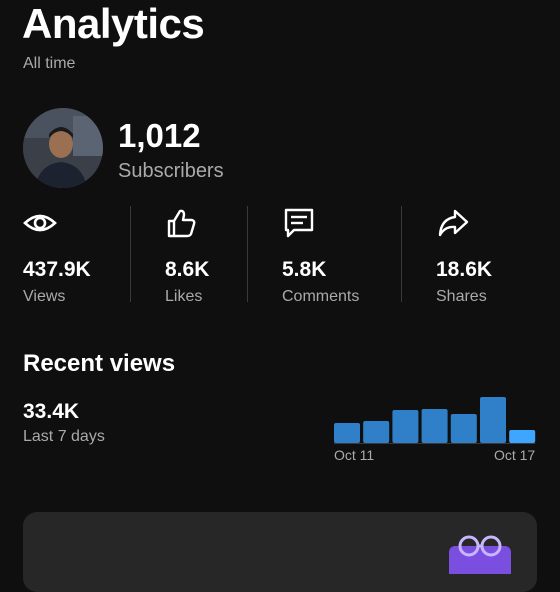  I want to click on views-label: Views, so click(44, 296).